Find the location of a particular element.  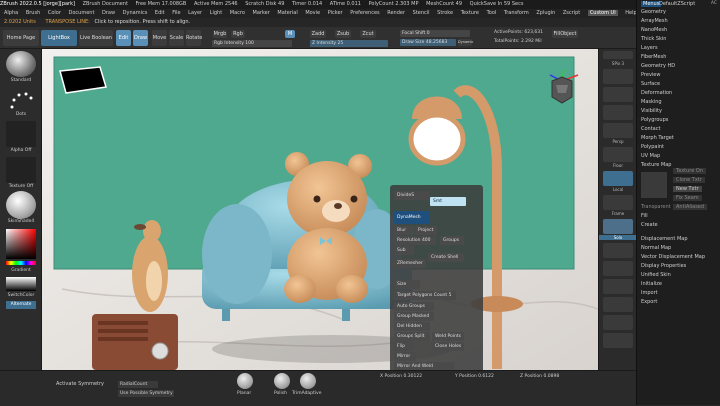

resolution-slider: Resolution 400 is located at coordinates (415, 240).